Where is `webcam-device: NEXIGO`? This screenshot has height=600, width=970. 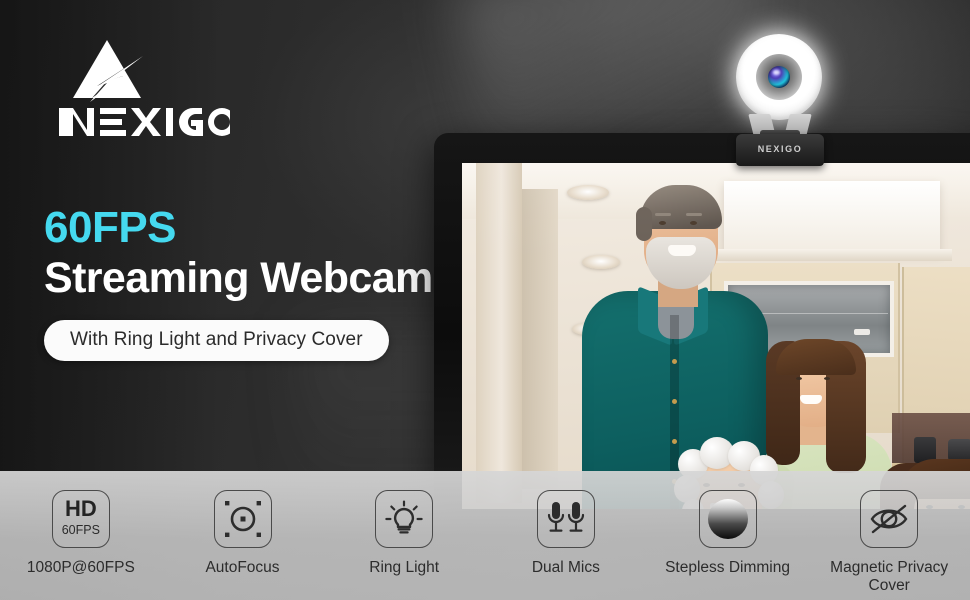 webcam-device: NEXIGO is located at coordinates (779, 97).